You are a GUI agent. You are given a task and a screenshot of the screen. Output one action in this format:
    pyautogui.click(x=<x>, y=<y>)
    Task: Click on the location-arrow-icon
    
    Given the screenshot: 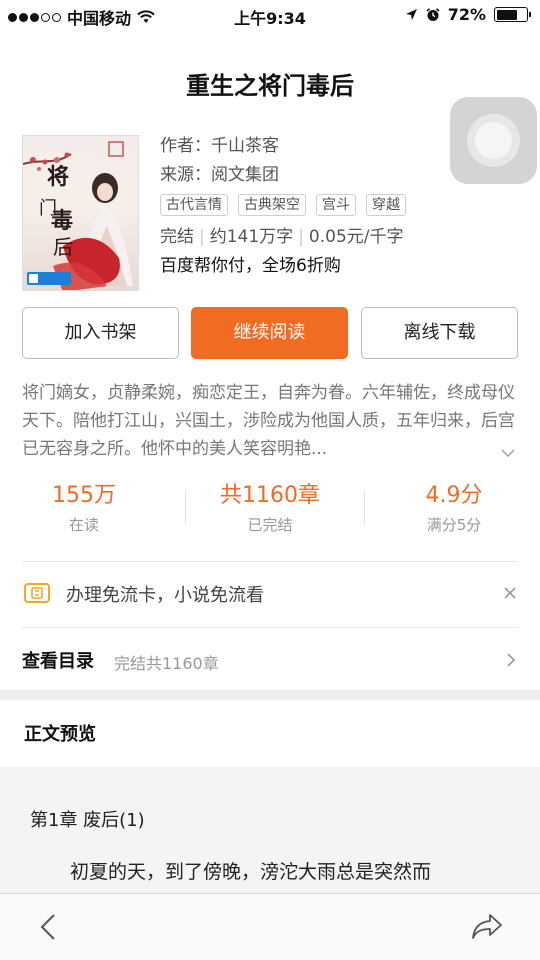 What is the action you would take?
    pyautogui.click(x=411, y=14)
    